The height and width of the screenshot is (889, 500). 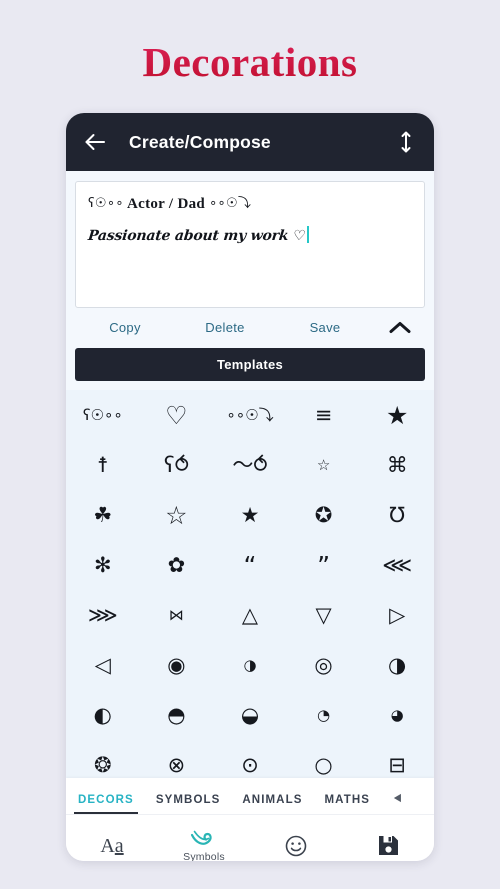 What do you see at coordinates (230, 203) in the screenshot?
I see `decoration-suffix-glyph: ∘∘☉⤵` at bounding box center [230, 203].